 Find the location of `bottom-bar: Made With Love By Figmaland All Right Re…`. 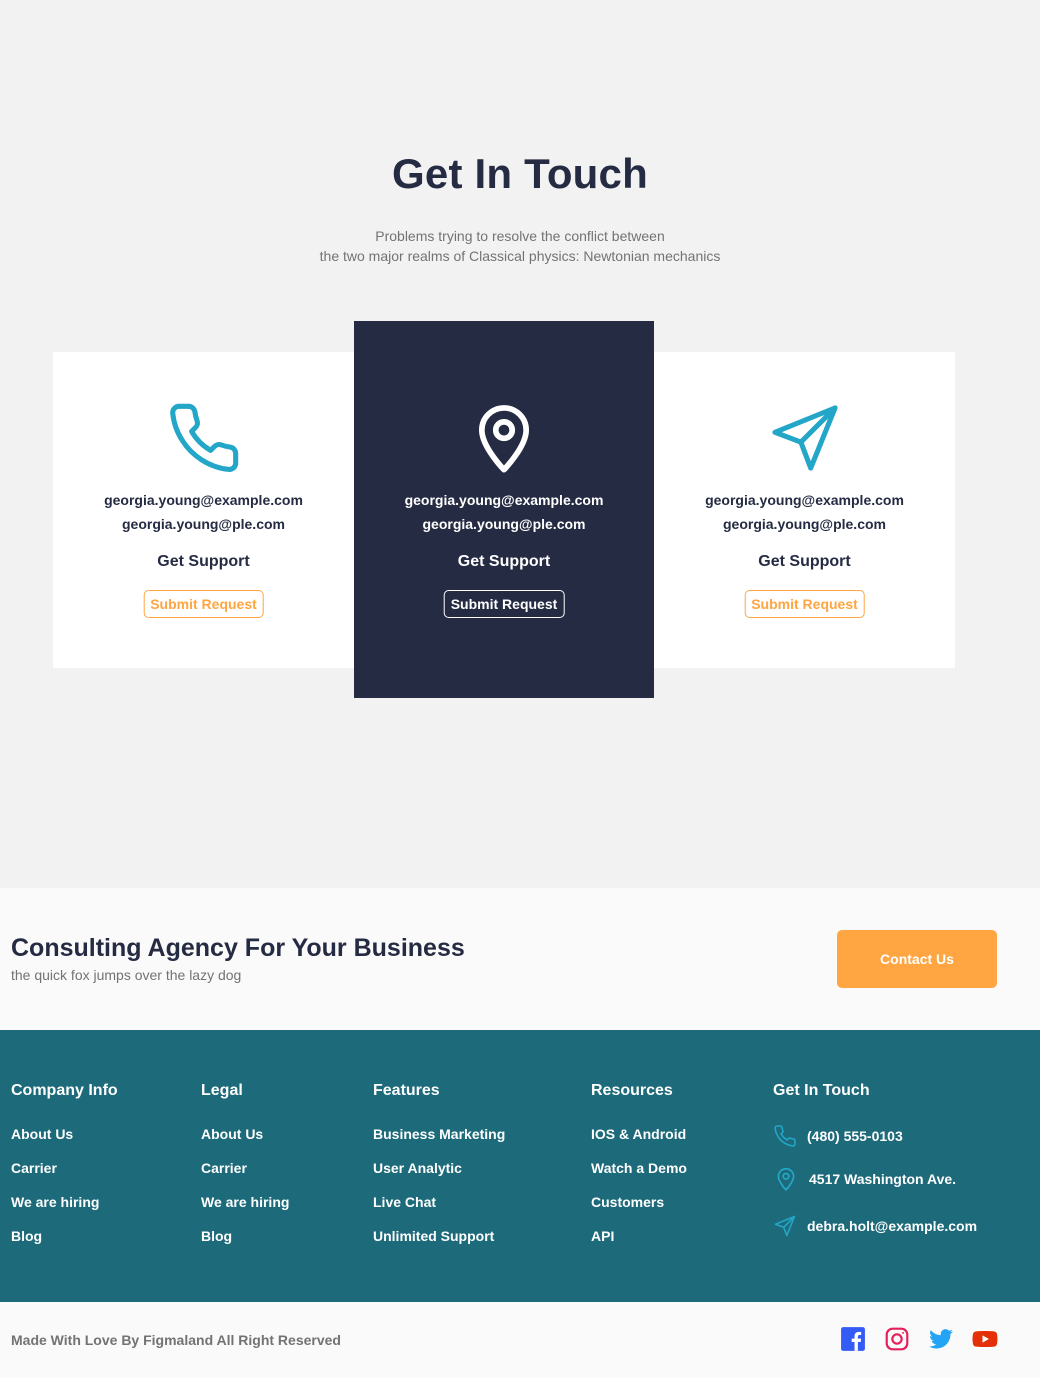

bottom-bar: Made With Love By Figmaland All Right Re… is located at coordinates (520, 1340).